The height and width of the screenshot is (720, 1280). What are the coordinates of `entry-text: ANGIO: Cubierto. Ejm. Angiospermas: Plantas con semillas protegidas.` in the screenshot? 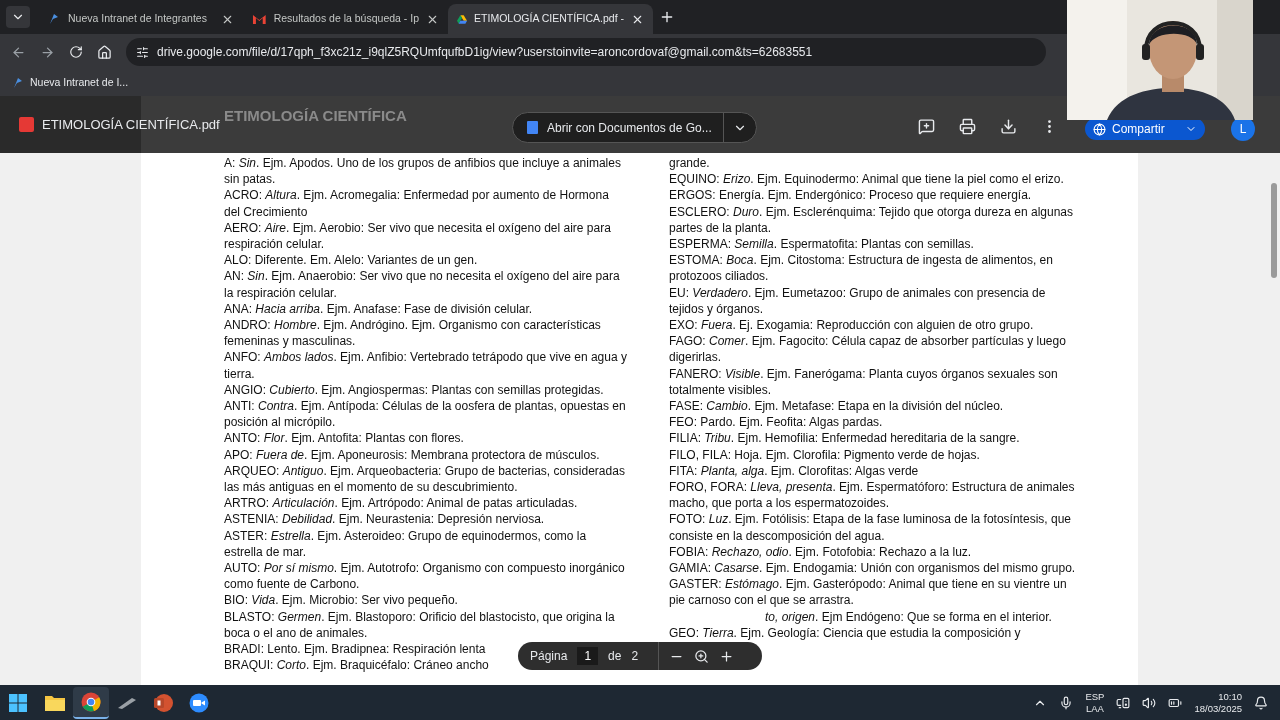 It's located at (414, 390).